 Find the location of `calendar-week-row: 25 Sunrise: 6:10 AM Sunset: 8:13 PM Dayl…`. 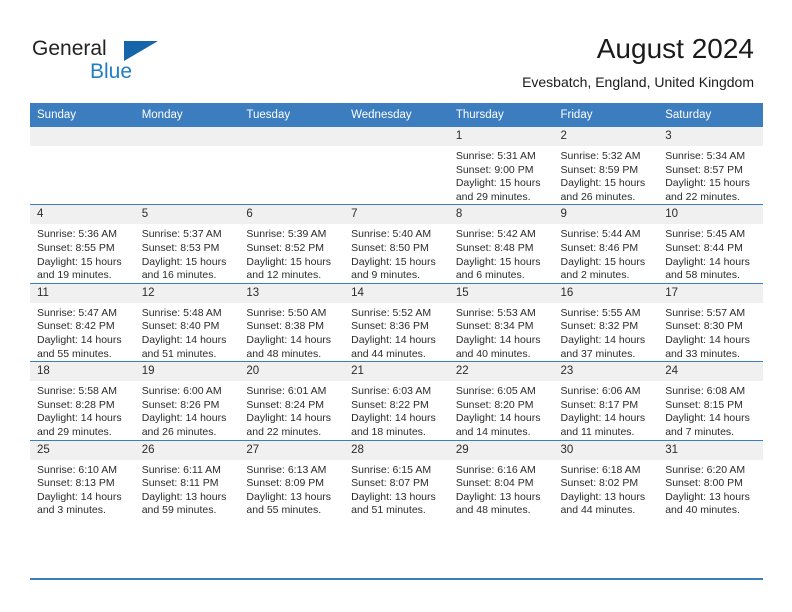

calendar-week-row: 25 Sunrise: 6:10 AM Sunset: 8:13 PM Dayl… is located at coordinates (396, 478).